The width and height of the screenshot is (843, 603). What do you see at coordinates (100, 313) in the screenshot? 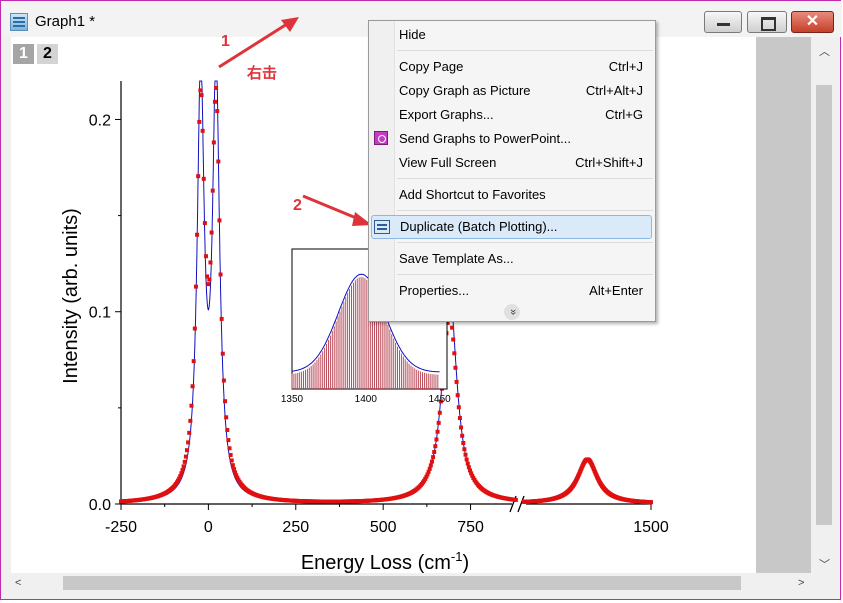
I see `y-tick-label: 0.1` at bounding box center [100, 313].